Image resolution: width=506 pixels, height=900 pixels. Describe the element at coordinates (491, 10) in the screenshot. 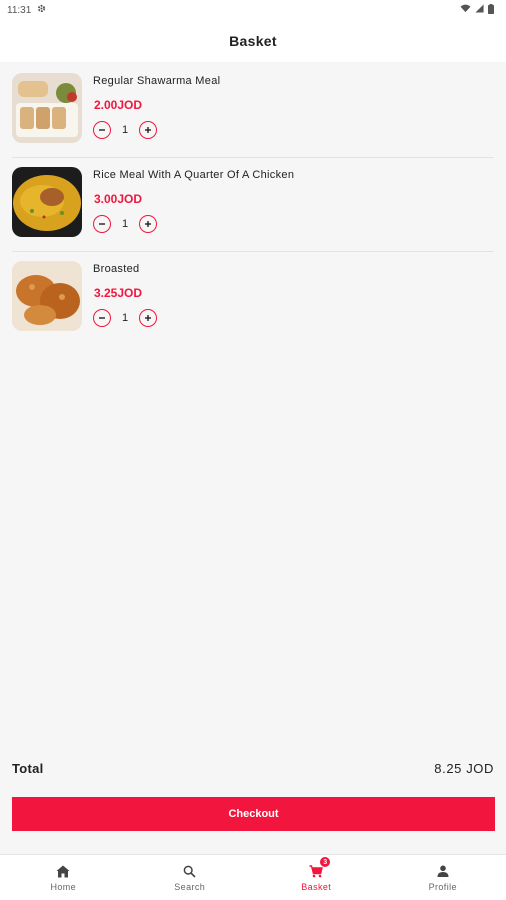

I see `battery-icon` at that location.